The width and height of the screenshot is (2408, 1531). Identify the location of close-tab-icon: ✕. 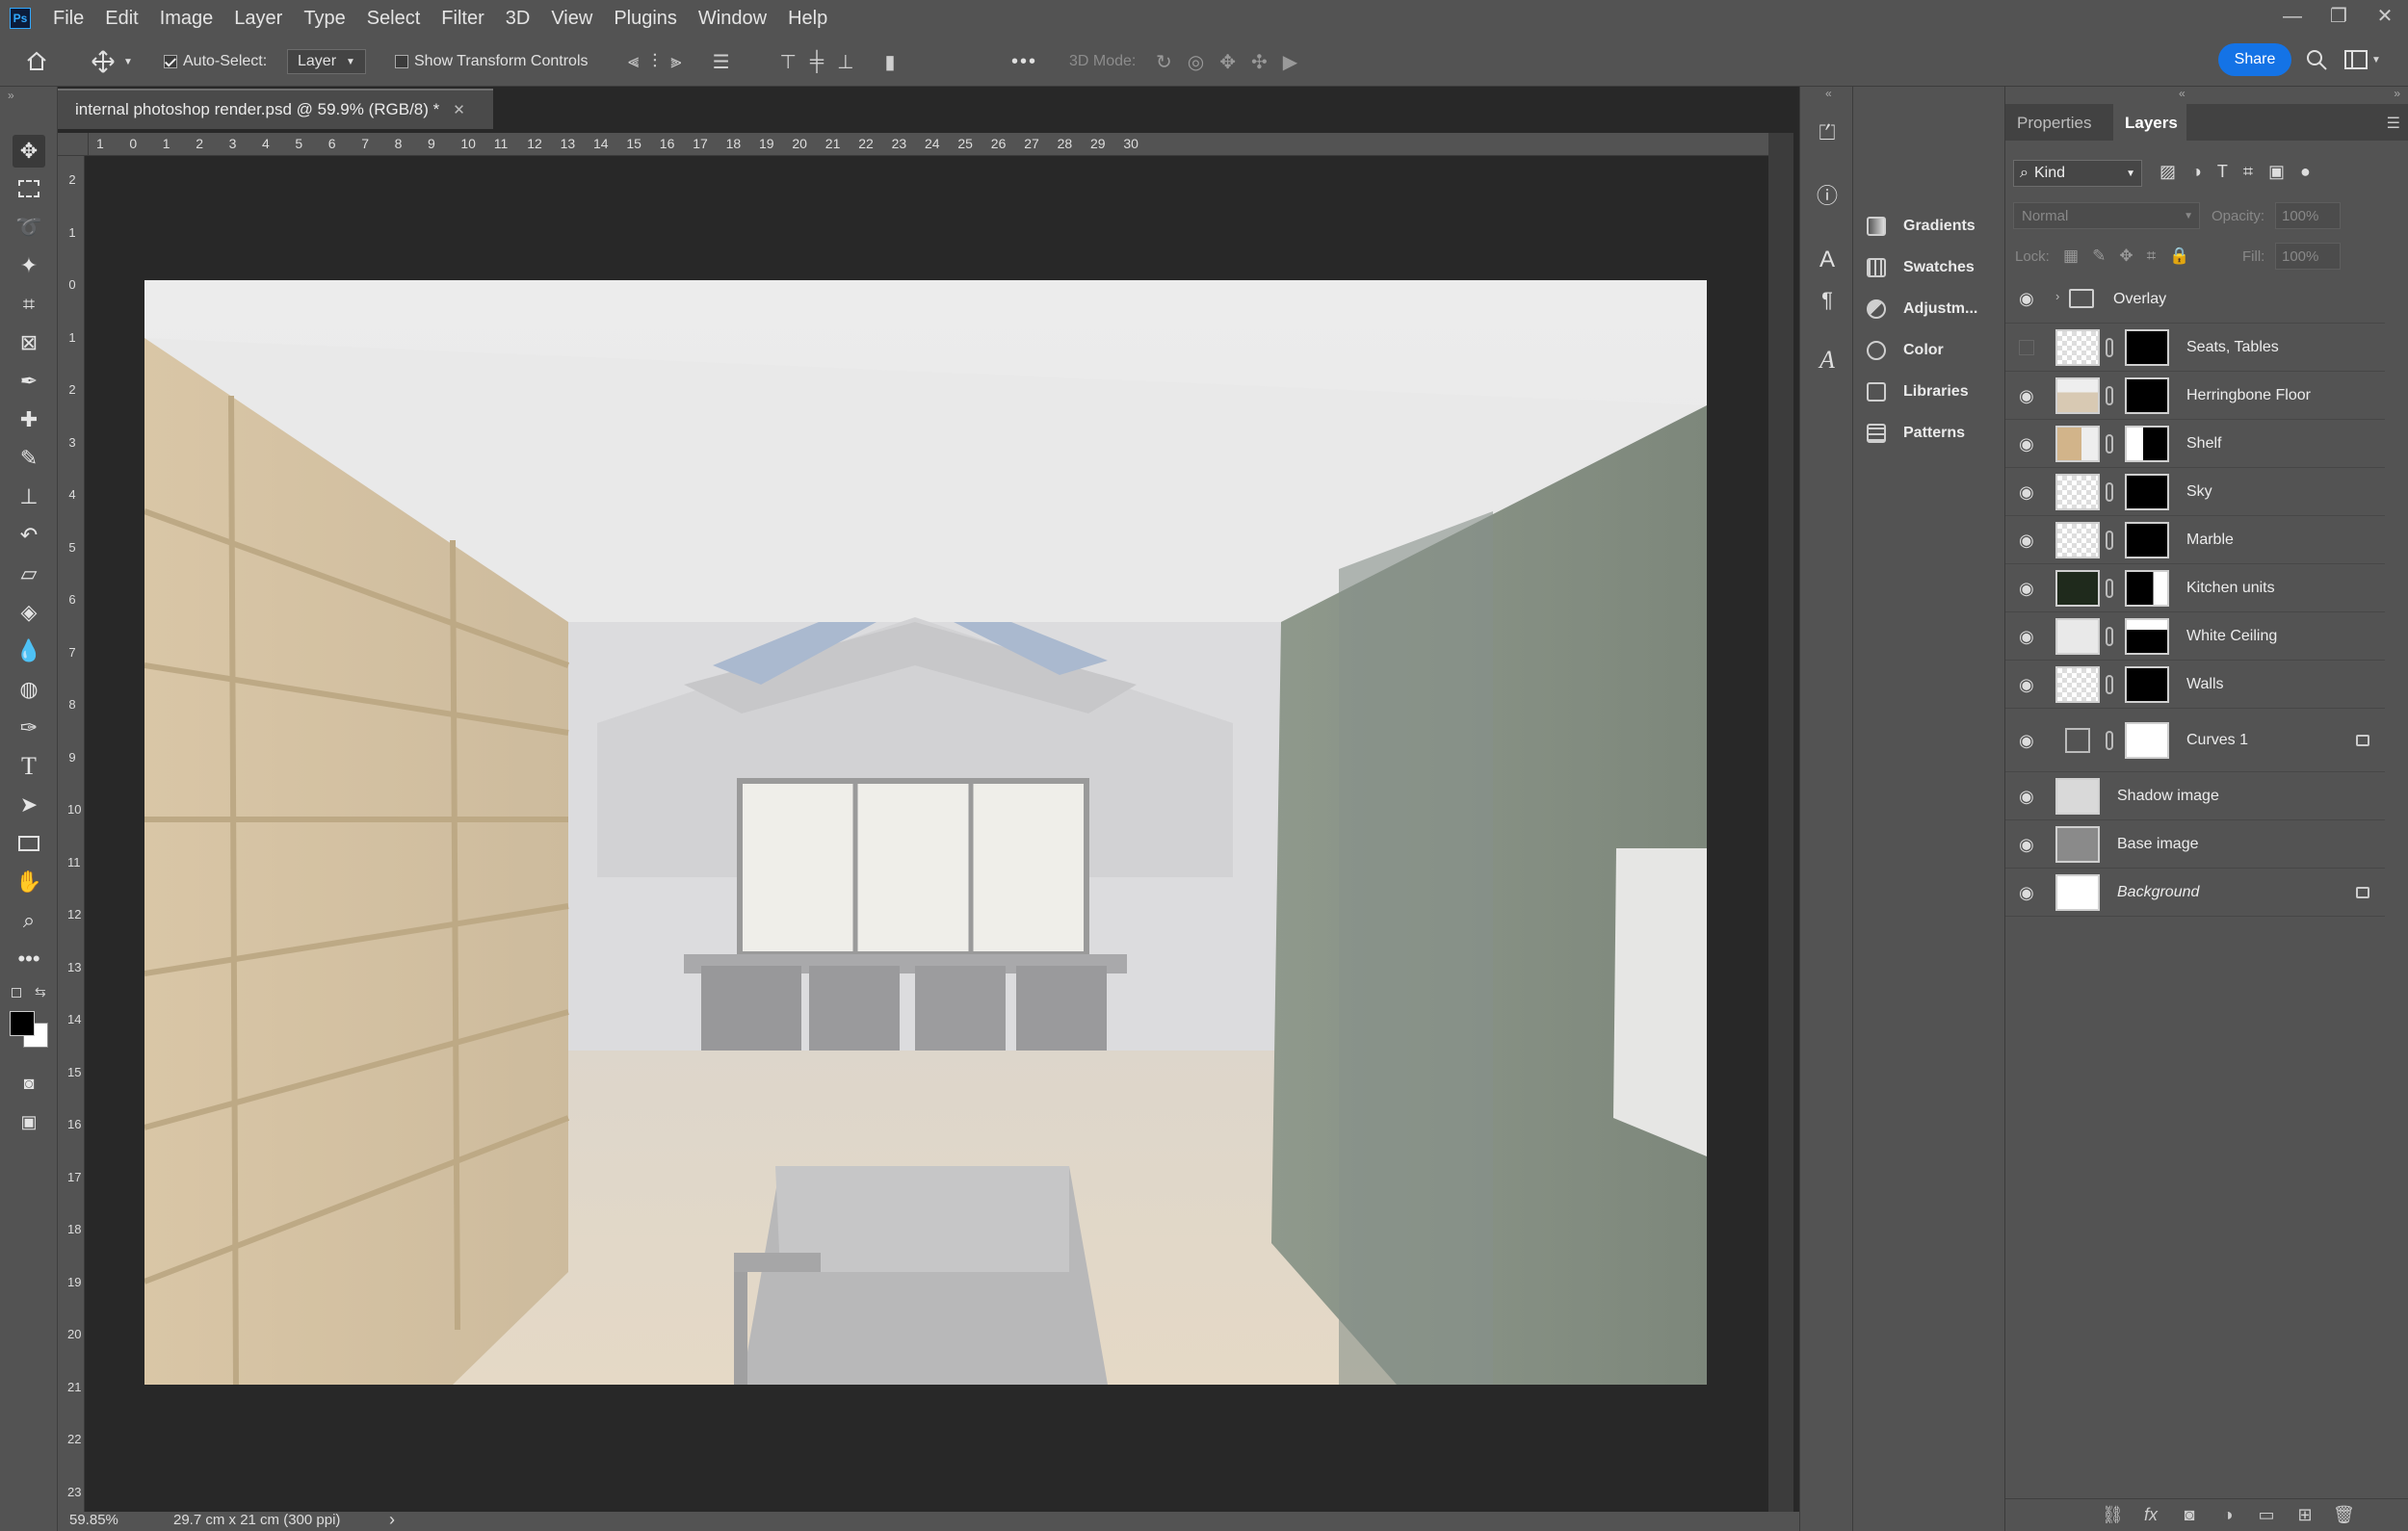
(459, 109).